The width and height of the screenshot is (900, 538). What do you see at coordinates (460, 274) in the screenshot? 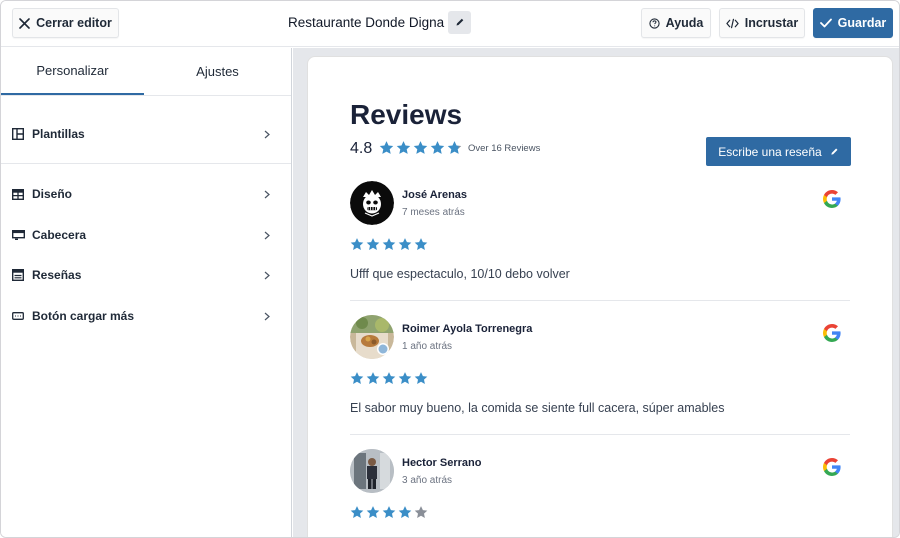
I see `review-text: Ufff que espectaculo, 10/10 debo volver` at bounding box center [460, 274].